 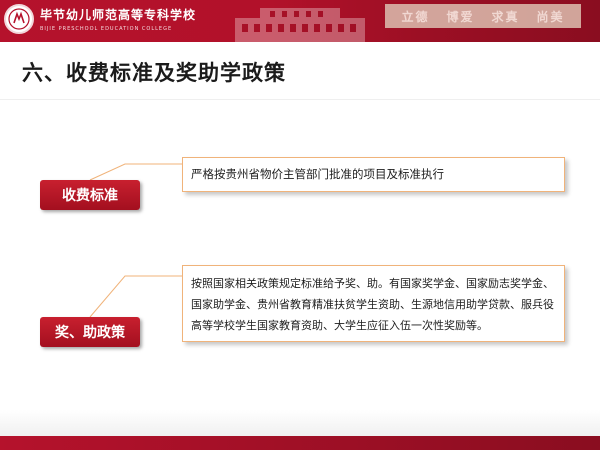 What do you see at coordinates (154, 73) in the screenshot?
I see `page-title: 六、收费标准及奖助学政策` at bounding box center [154, 73].